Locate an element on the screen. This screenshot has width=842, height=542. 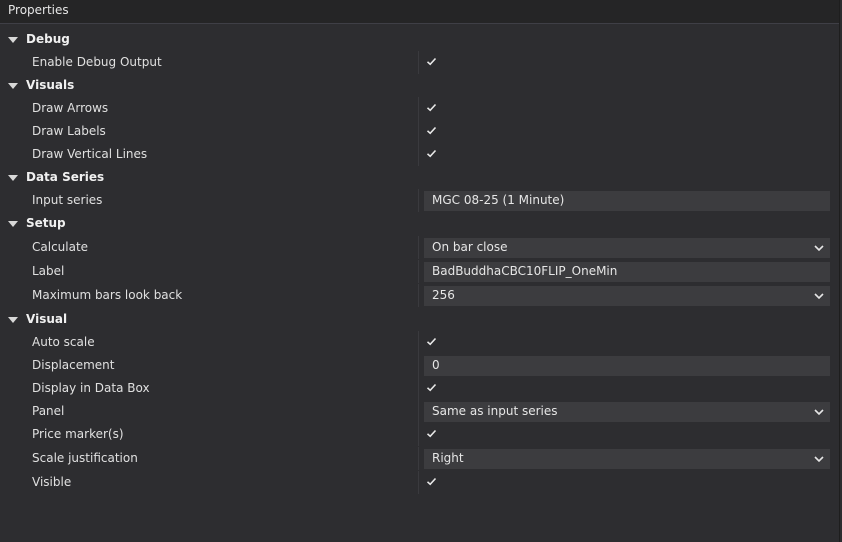
property-label: Panel is located at coordinates (48, 411).